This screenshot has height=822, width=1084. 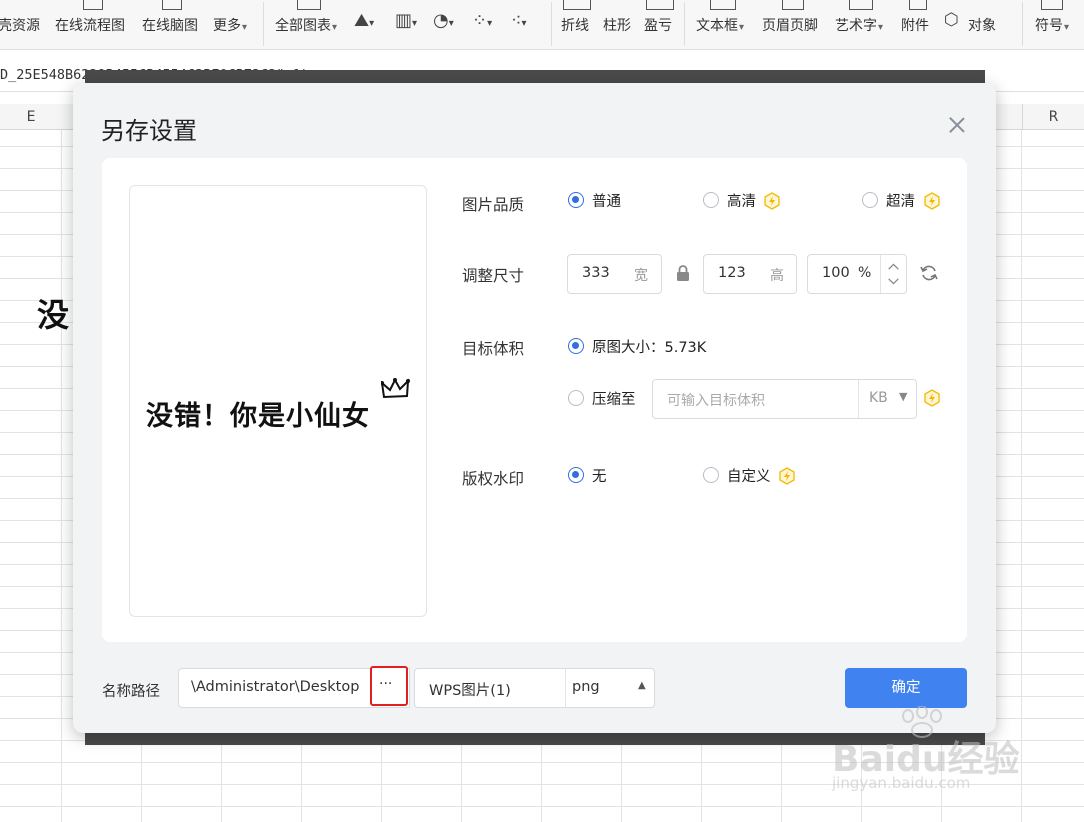 What do you see at coordinates (610, 688) in the screenshot?
I see `format-select: png ▲` at bounding box center [610, 688].